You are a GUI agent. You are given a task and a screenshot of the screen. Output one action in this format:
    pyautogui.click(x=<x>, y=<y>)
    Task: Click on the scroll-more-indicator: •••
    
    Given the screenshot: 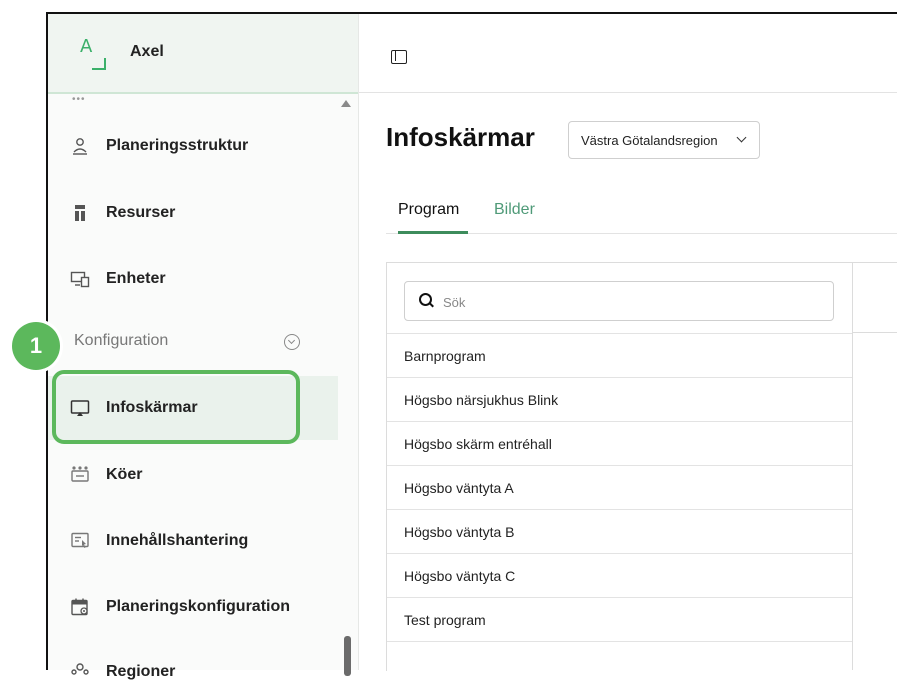 What is the action you would take?
    pyautogui.click(x=79, y=99)
    